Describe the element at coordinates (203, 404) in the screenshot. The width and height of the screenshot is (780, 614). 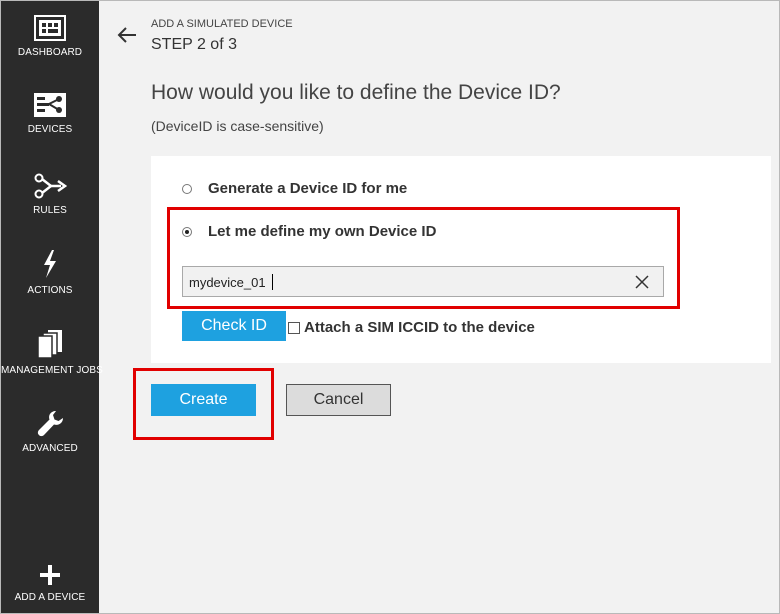
I see `highlight-create` at that location.